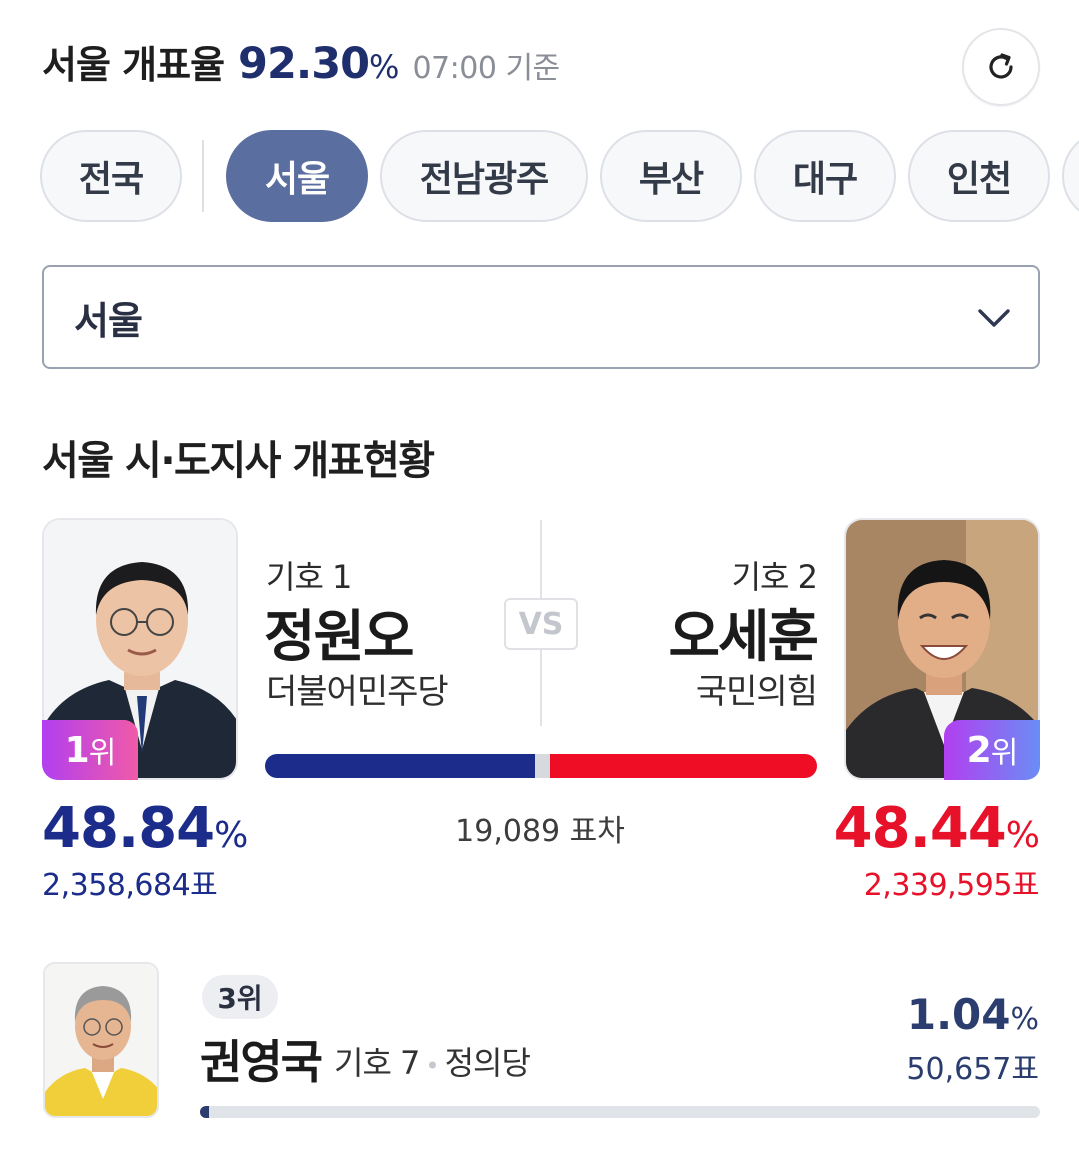 This screenshot has height=1159, width=1079. What do you see at coordinates (130, 885) in the screenshot?
I see `candidate-1-votes: 2,358,684표` at bounding box center [130, 885].